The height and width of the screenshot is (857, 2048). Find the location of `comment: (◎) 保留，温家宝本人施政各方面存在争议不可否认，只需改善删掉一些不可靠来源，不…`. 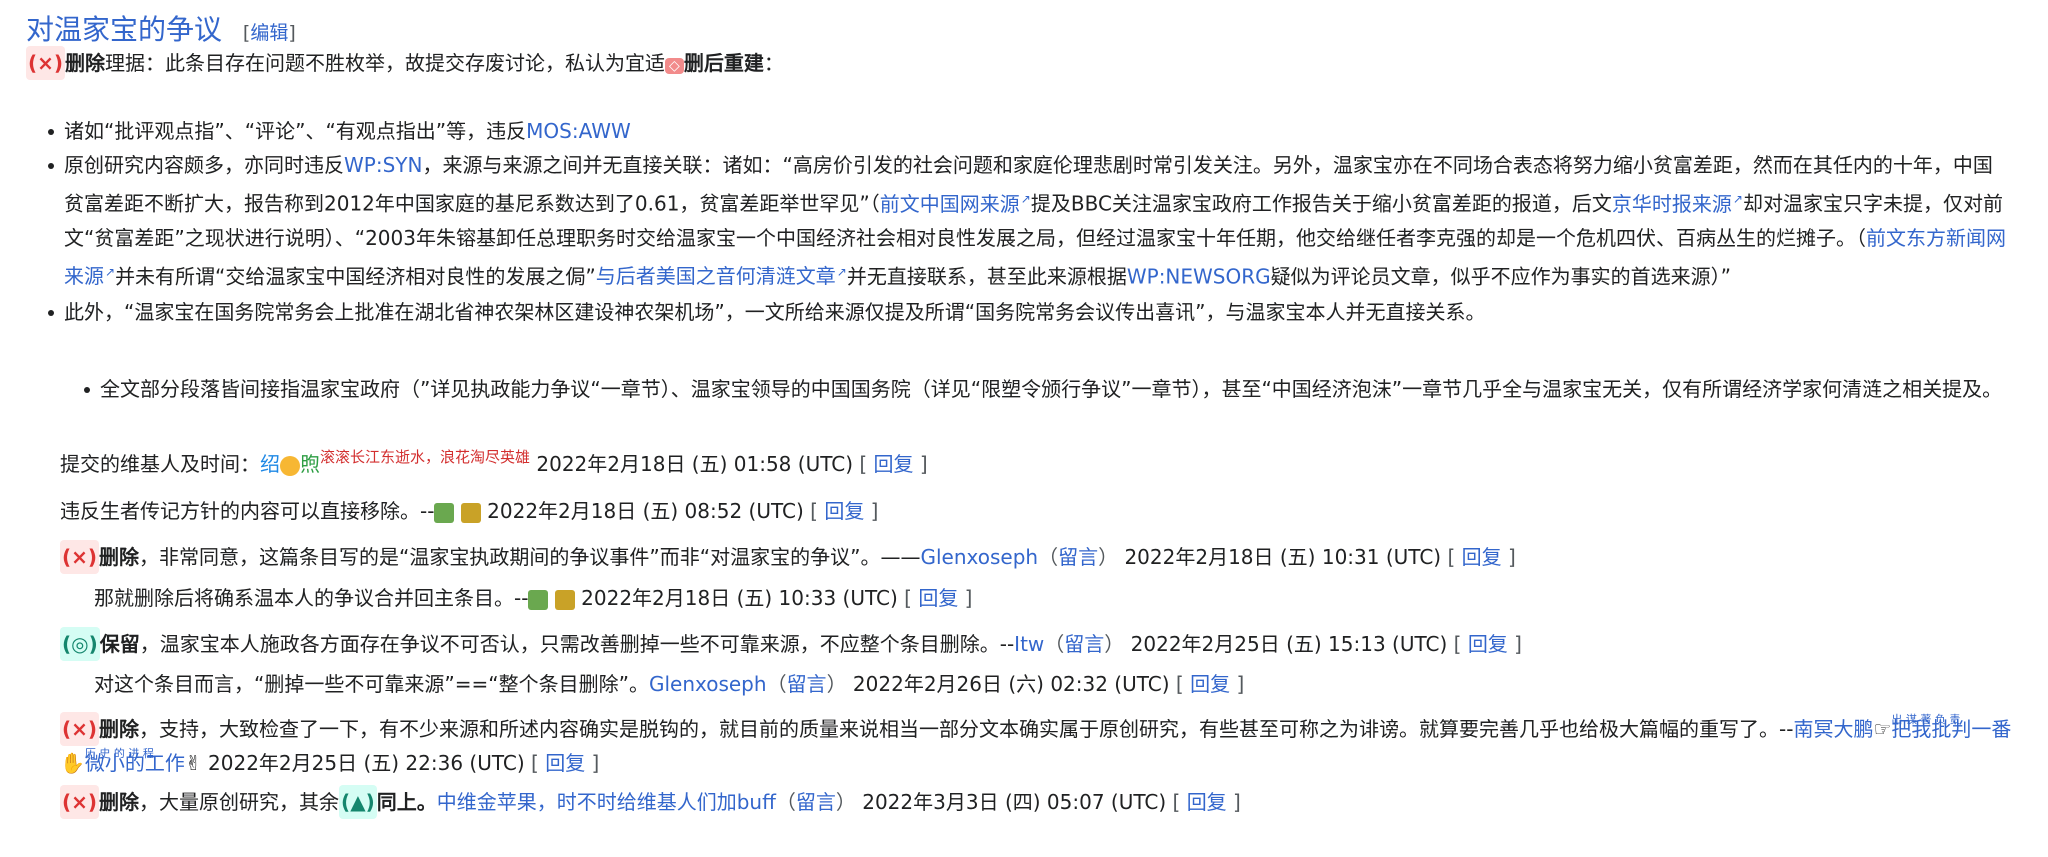

comment: (◎) 保留，温家宝本人施政各方面存在争议不可否认，只需改善删掉一些不可靠来源，不… is located at coordinates (1044, 644).